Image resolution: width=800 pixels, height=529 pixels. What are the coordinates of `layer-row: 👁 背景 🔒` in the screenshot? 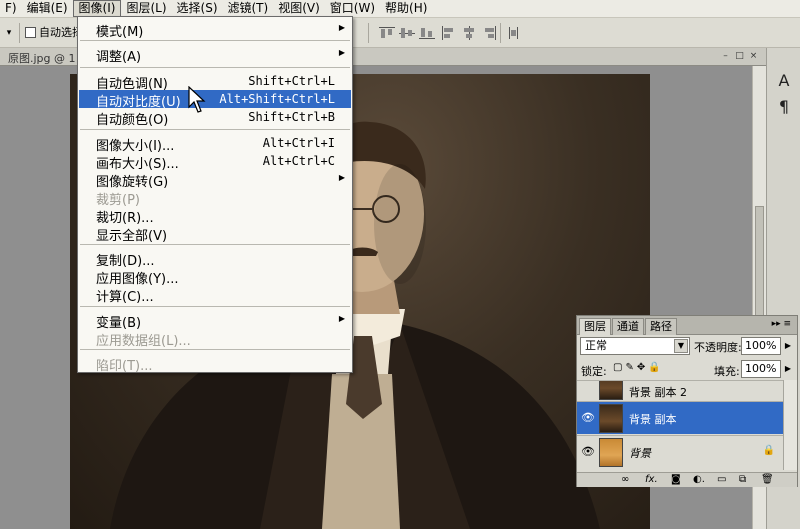 It's located at (680, 451).